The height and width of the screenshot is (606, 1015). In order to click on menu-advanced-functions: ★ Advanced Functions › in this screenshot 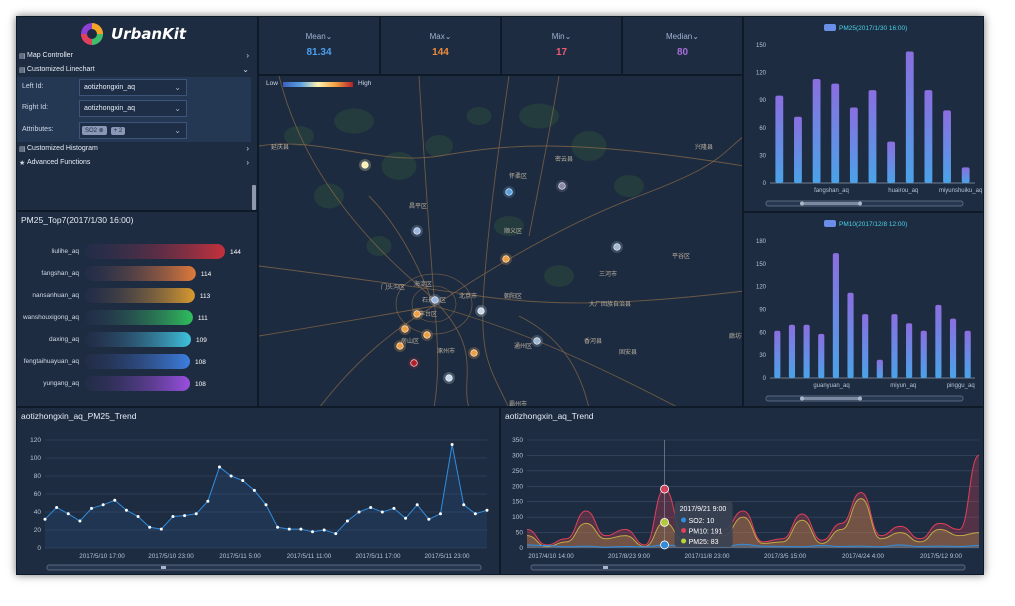, I will do `click(136, 162)`.